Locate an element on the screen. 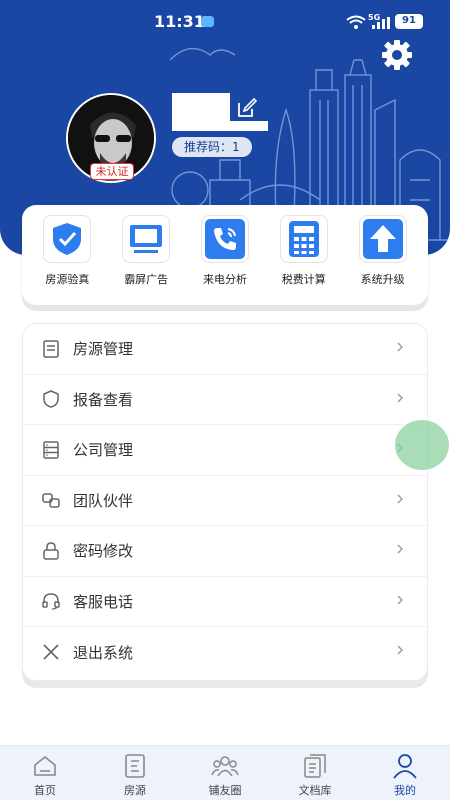 This screenshot has width=450, height=800. tab-home: 首页 is located at coordinates (45, 773).